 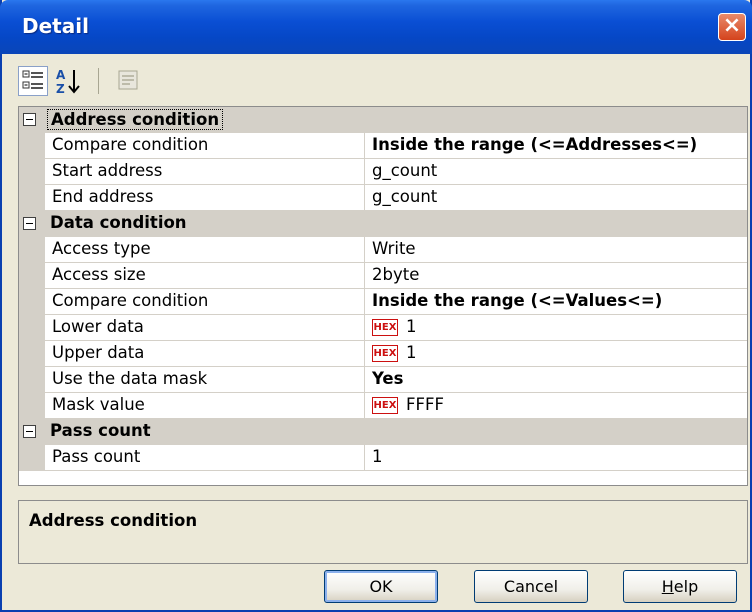 What do you see at coordinates (113, 520) in the screenshot?
I see `description-text: Address condition` at bounding box center [113, 520].